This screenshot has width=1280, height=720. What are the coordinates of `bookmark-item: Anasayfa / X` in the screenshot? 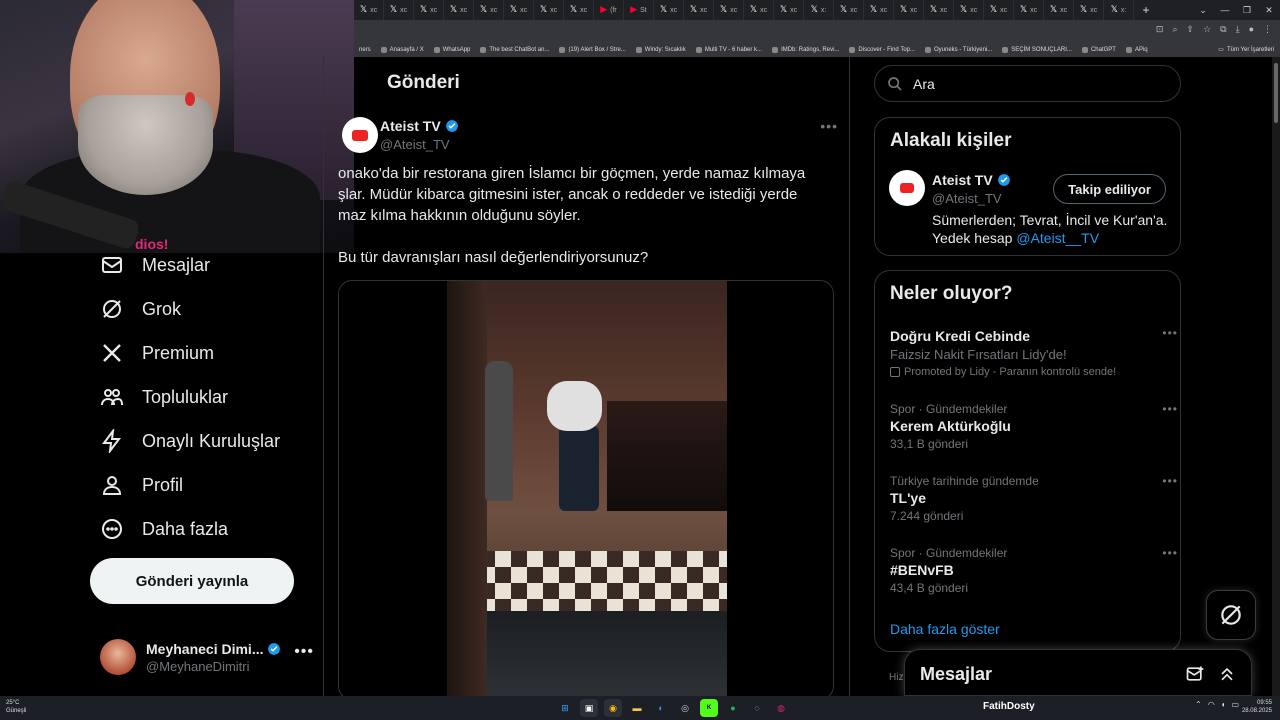 It's located at (402, 49).